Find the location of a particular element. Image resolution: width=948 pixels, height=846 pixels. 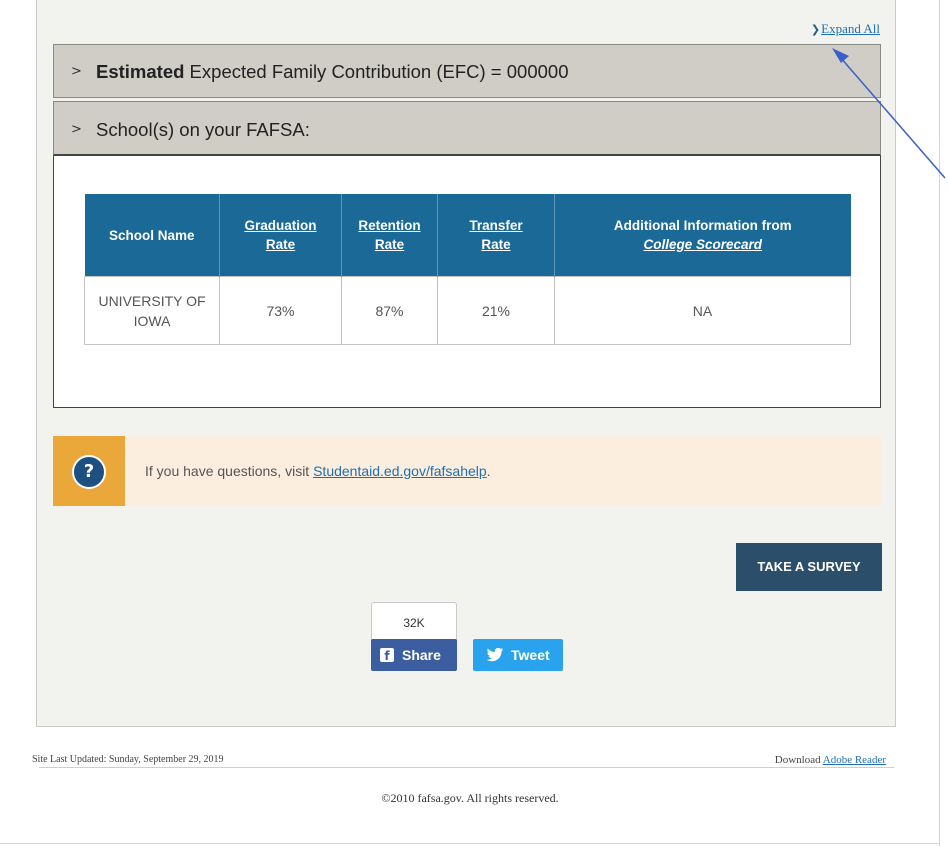

twitter-icon is located at coordinates (495, 654).